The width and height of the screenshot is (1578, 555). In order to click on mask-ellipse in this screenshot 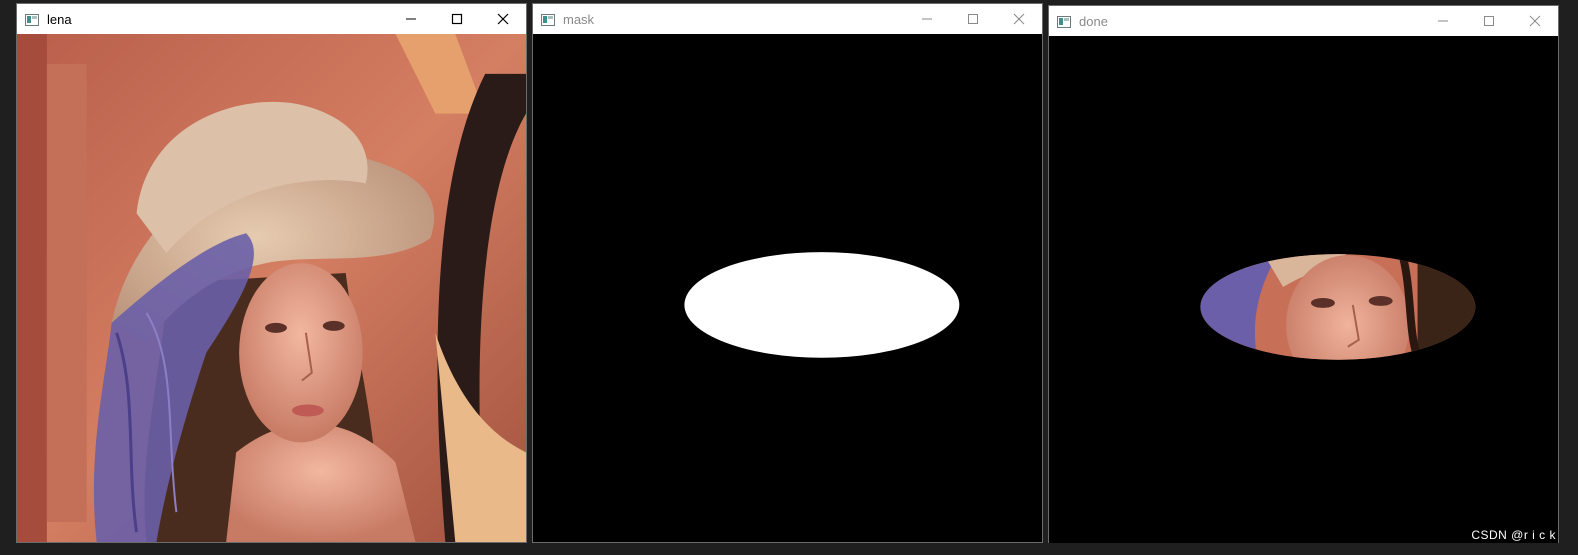, I will do `click(822, 305)`.